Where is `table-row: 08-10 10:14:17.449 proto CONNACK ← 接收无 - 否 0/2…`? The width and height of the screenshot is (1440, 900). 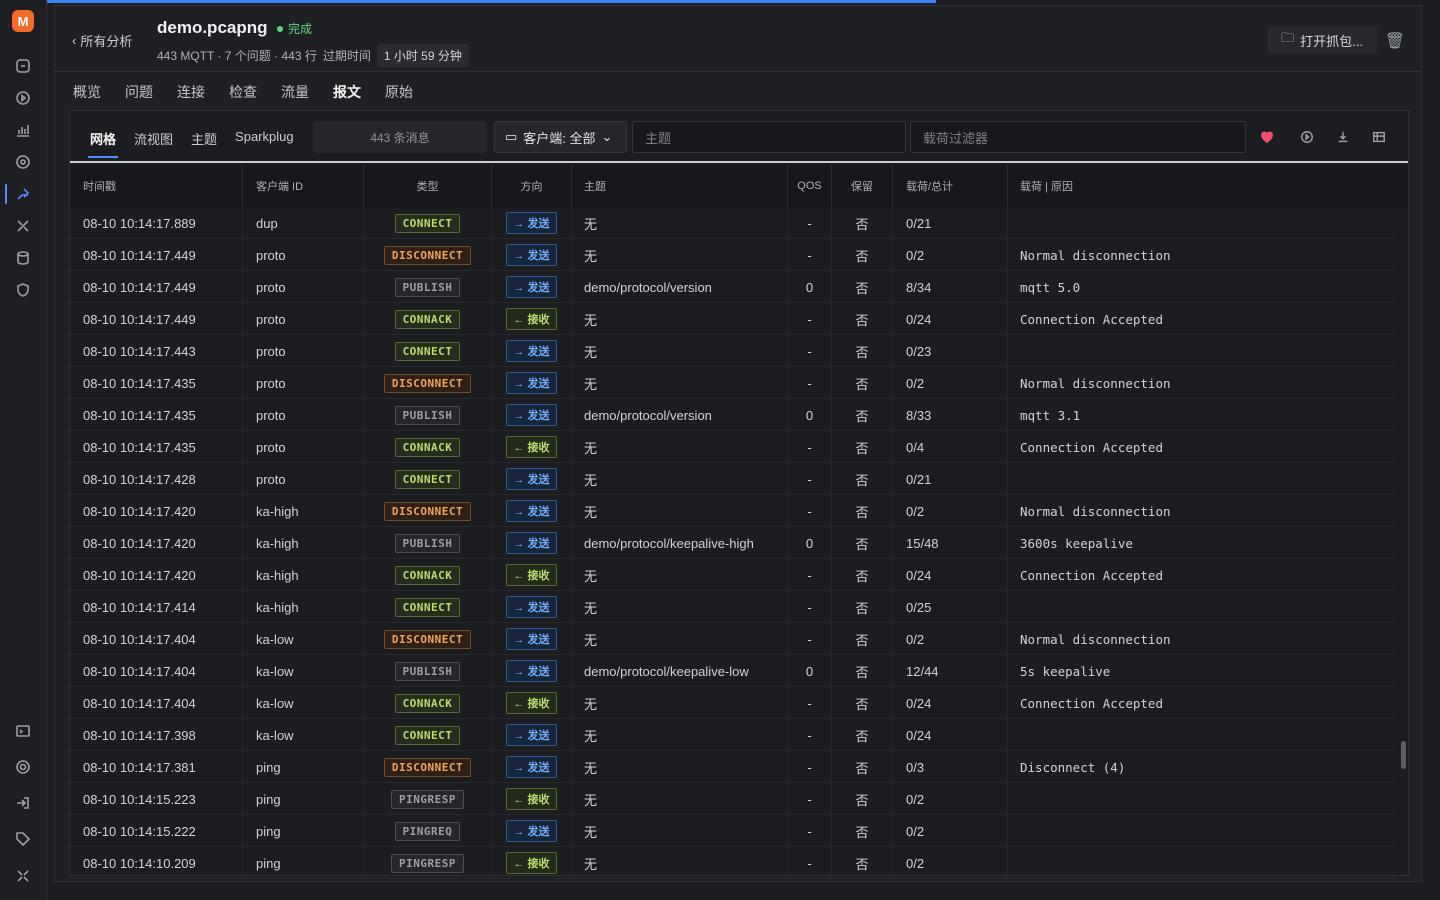
table-row: 08-10 10:14:17.449 proto CONNACK ← 接收无 - 否 0/2… is located at coordinates (733, 319).